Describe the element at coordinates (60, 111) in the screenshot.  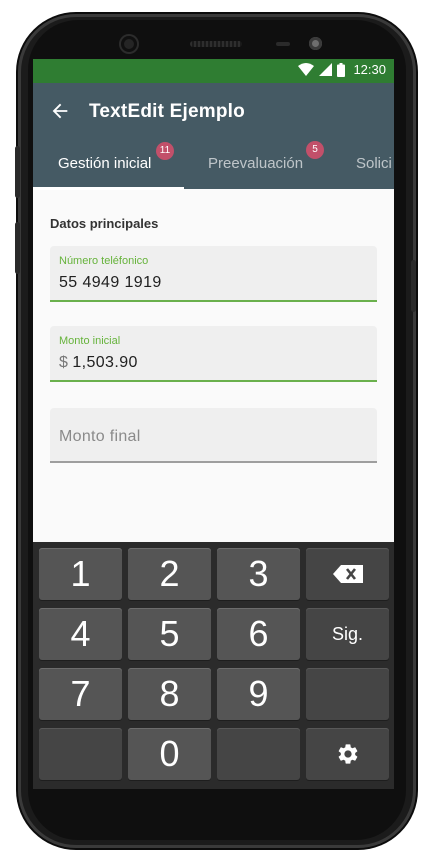
I see `back-arrow-icon` at that location.